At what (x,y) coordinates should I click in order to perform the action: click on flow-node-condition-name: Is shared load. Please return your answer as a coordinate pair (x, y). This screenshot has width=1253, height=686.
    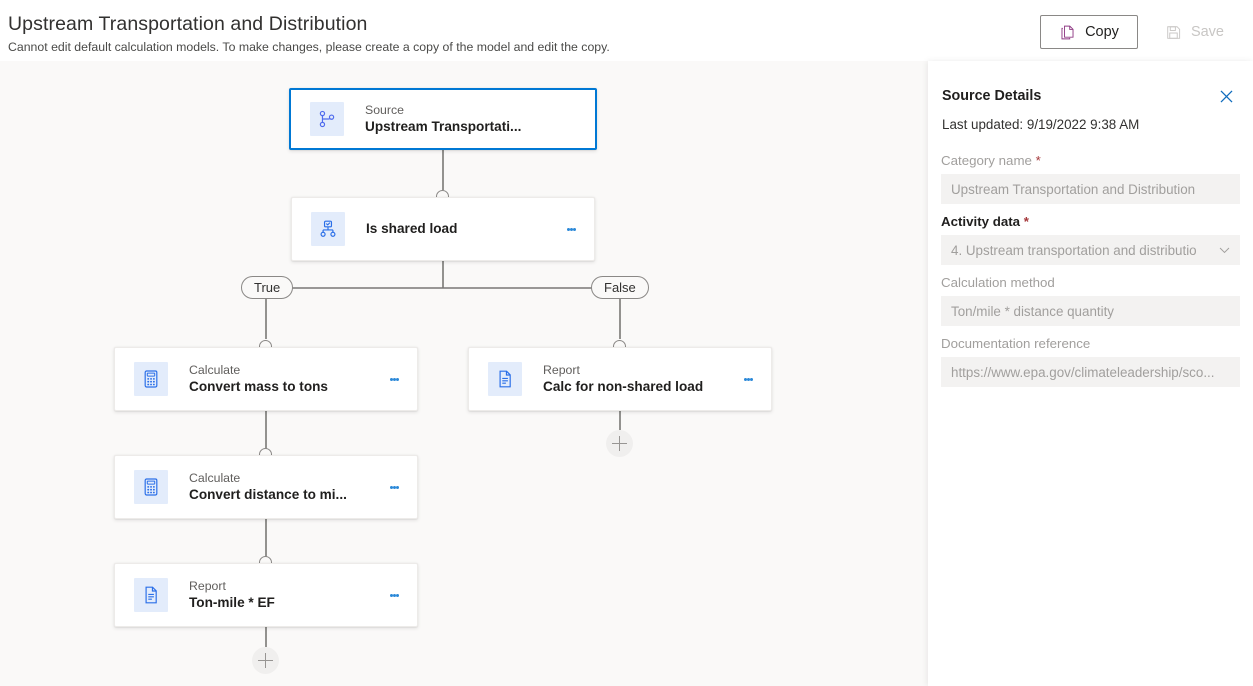
    Looking at the image, I should click on (412, 228).